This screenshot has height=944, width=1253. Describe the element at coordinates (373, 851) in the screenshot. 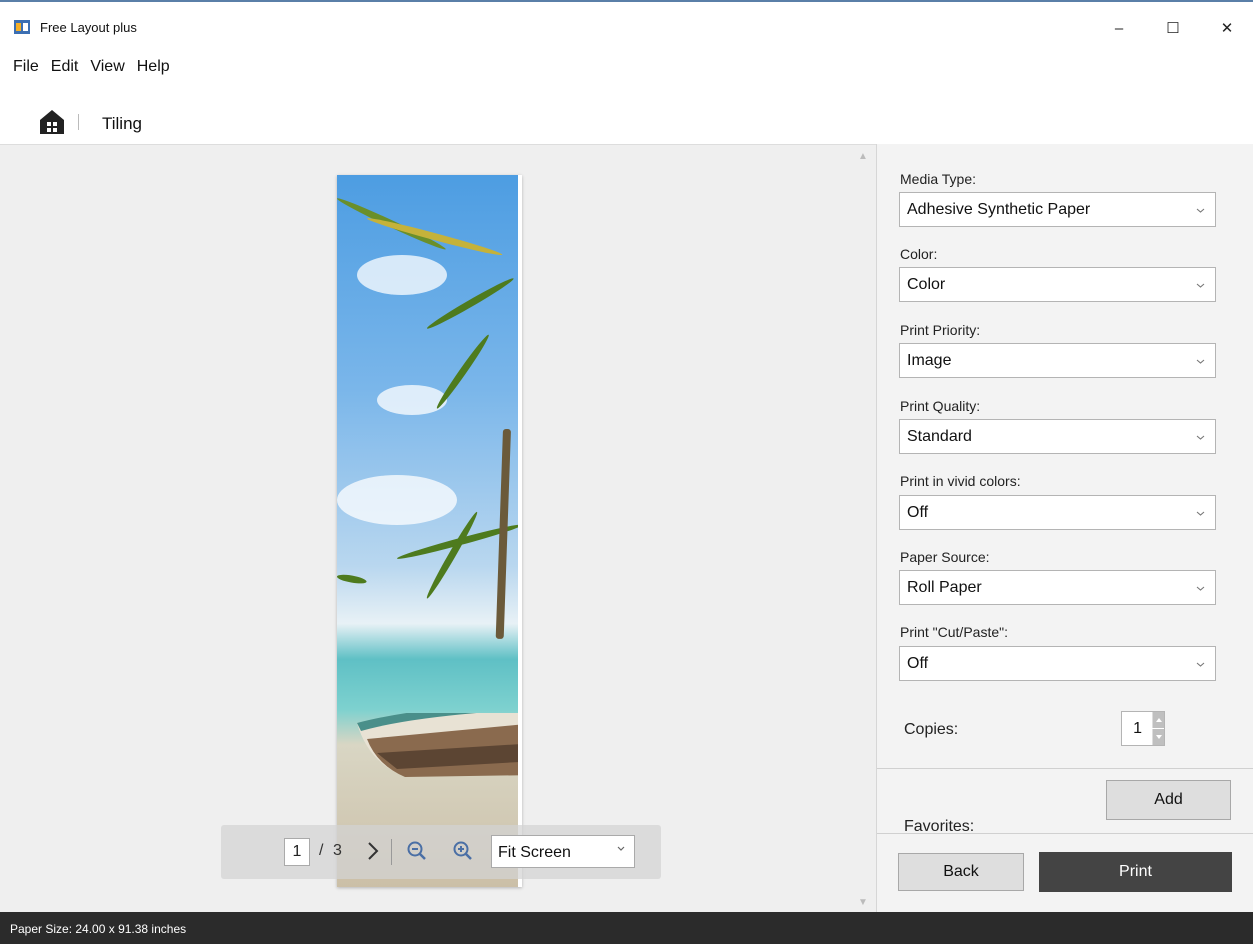

I see `next-page-icon` at that location.